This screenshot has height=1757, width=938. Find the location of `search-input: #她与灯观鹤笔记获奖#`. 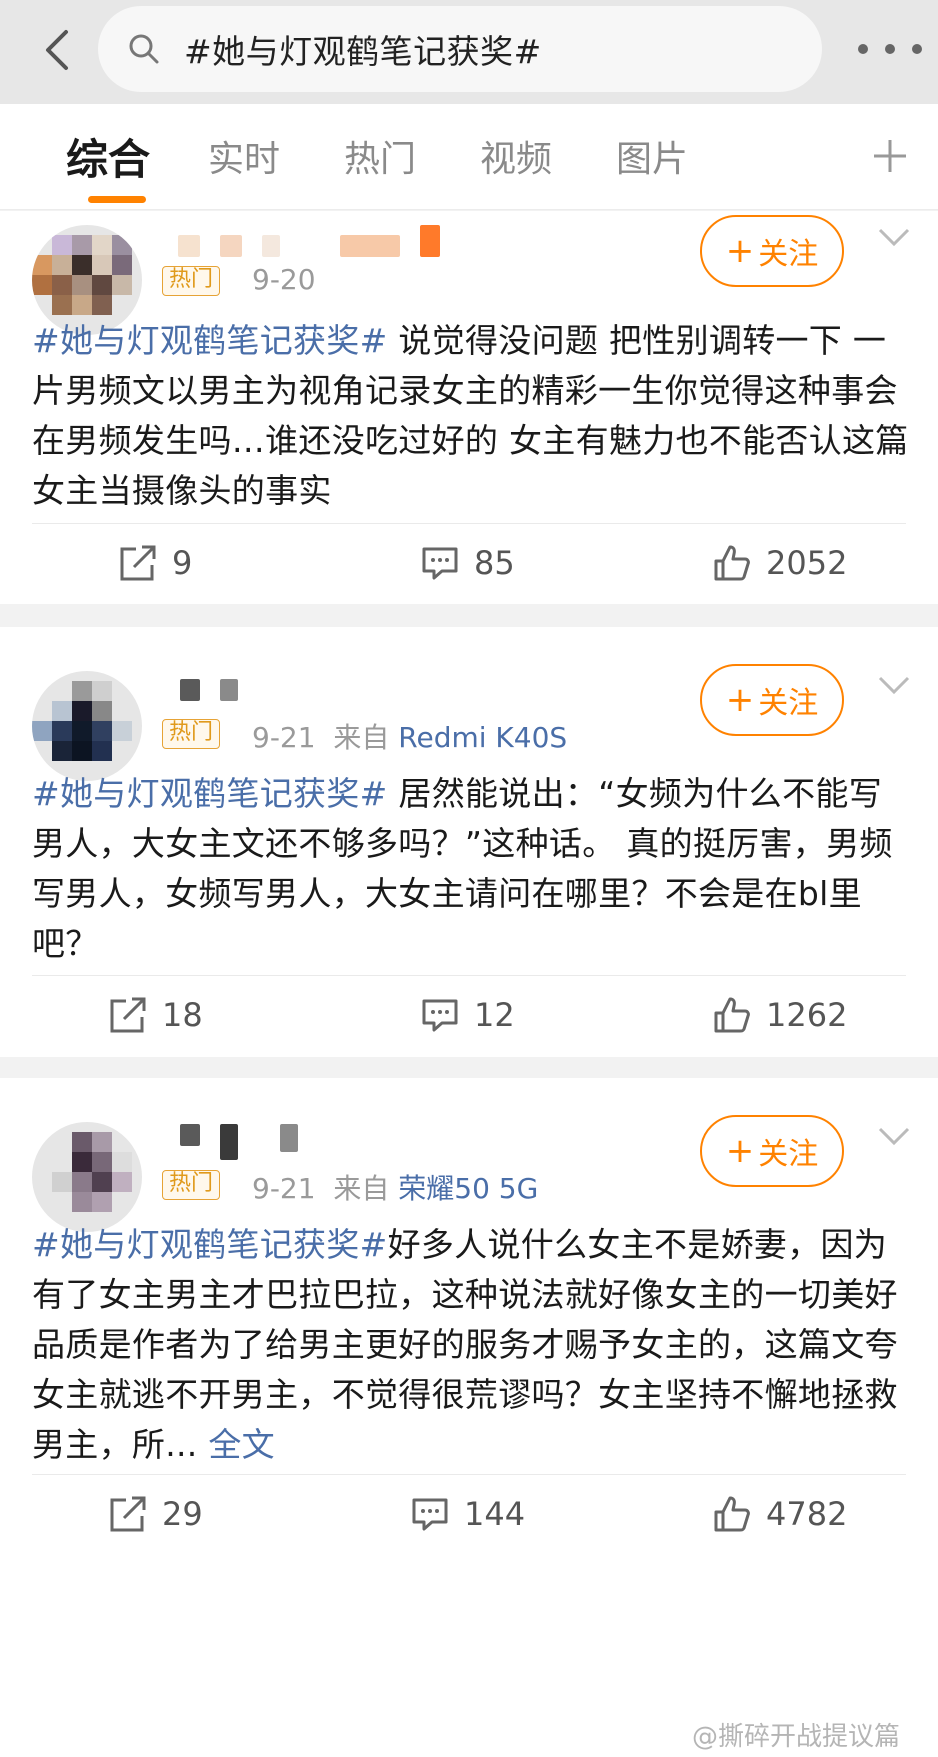

search-input: #她与灯观鹤笔记获奖# is located at coordinates (460, 49).